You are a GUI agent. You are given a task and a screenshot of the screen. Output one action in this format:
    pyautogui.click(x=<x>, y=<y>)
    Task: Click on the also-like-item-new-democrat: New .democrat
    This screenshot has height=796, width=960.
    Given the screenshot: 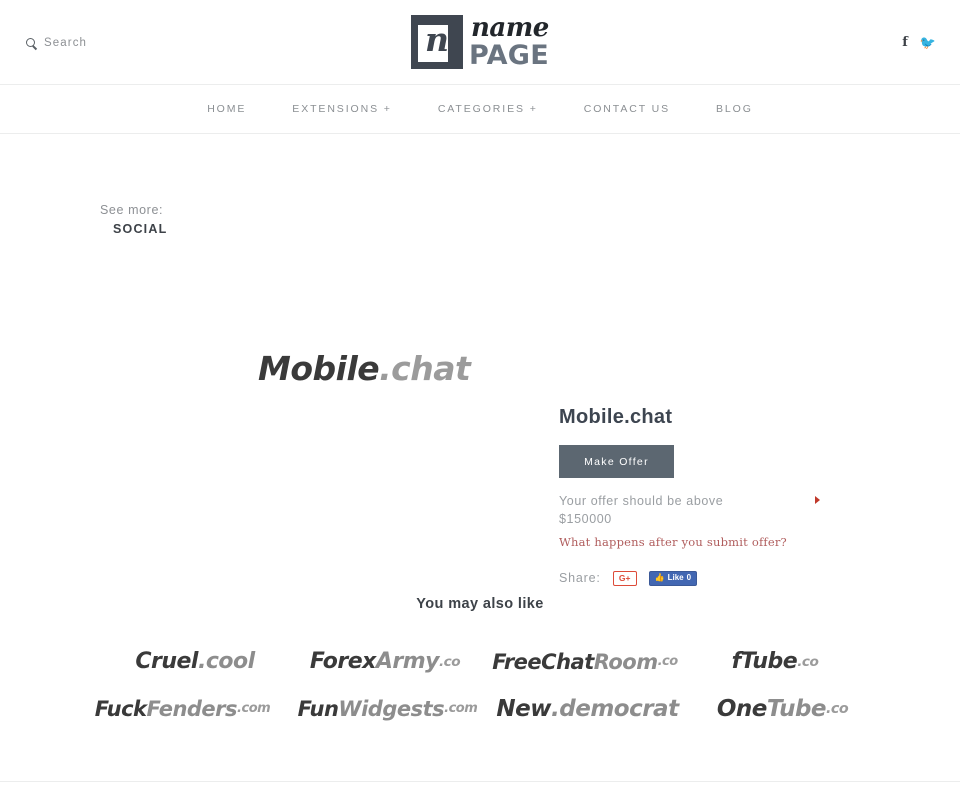 What is the action you would take?
    pyautogui.click(x=587, y=708)
    